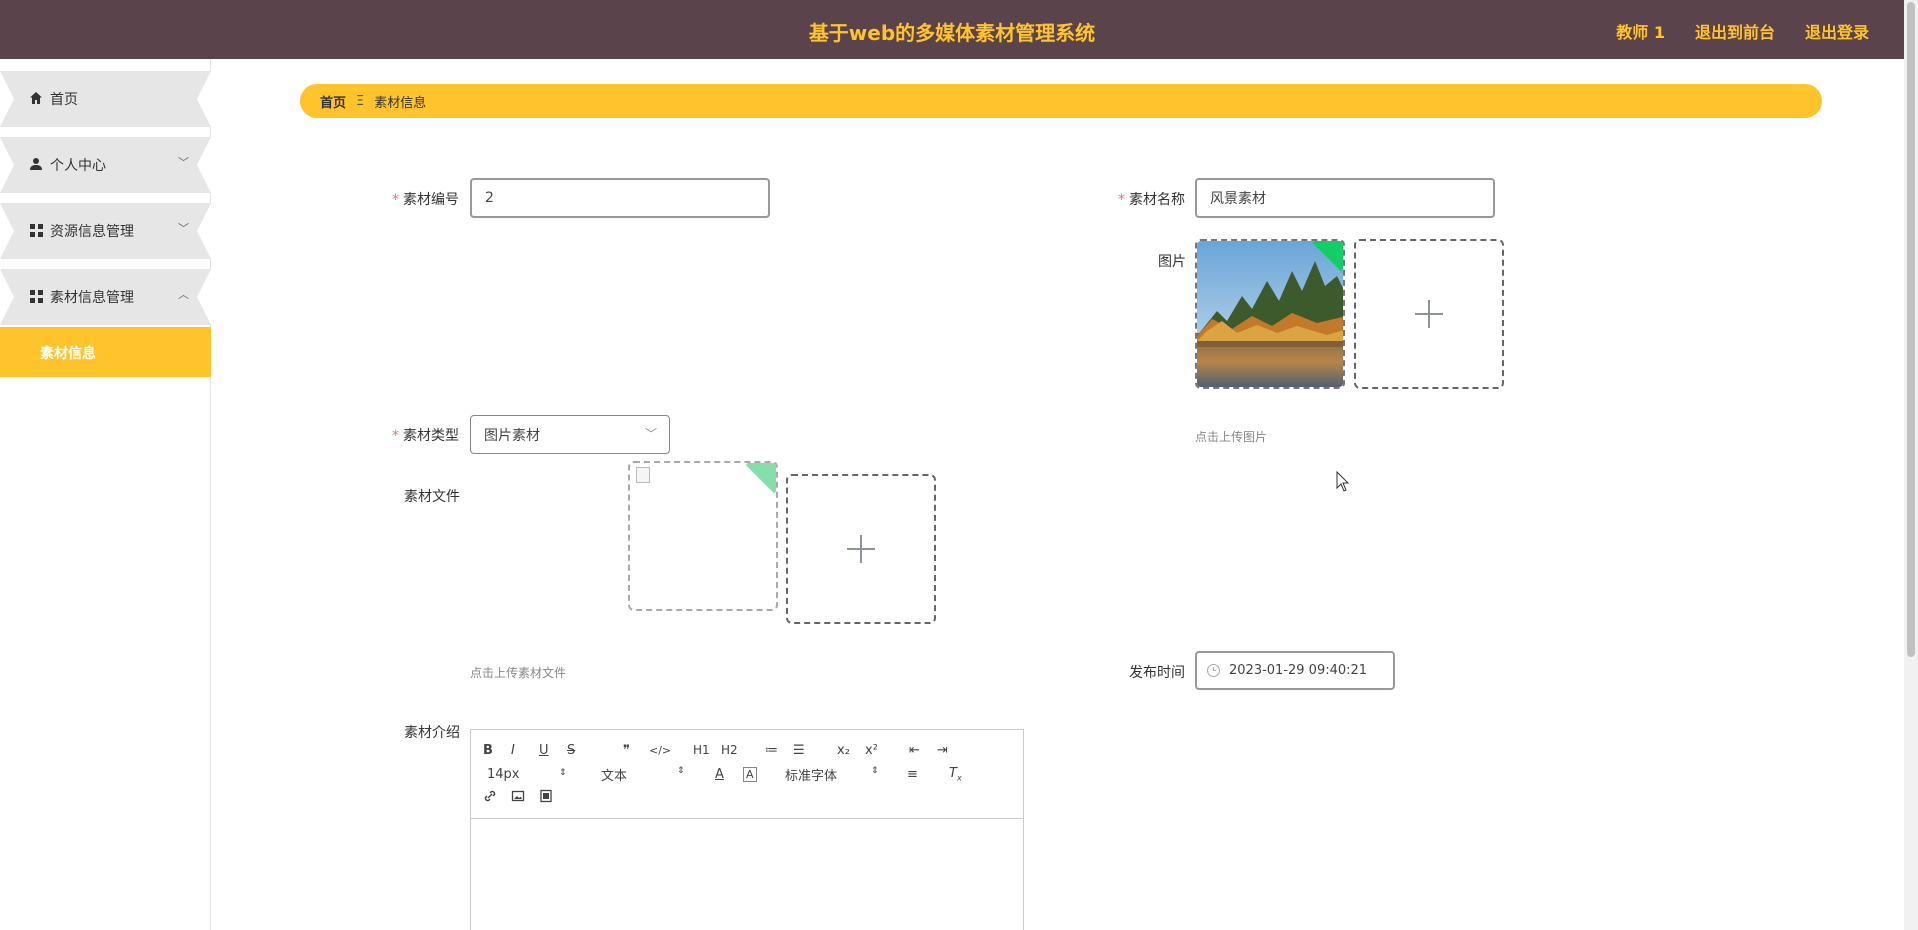 The width and height of the screenshot is (1918, 930). What do you see at coordinates (1343, 481) in the screenshot?
I see `mouse-cursor-icon` at bounding box center [1343, 481].